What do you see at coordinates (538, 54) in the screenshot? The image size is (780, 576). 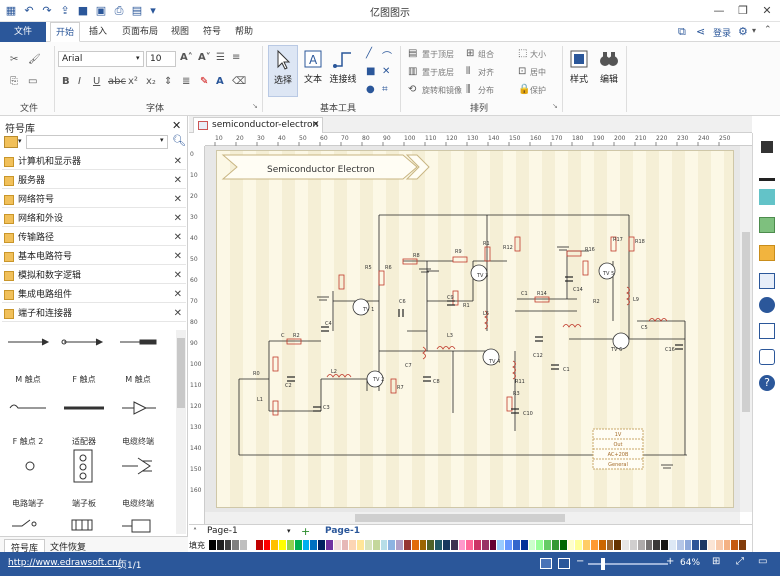 I see `size-button: 大小` at bounding box center [538, 54].